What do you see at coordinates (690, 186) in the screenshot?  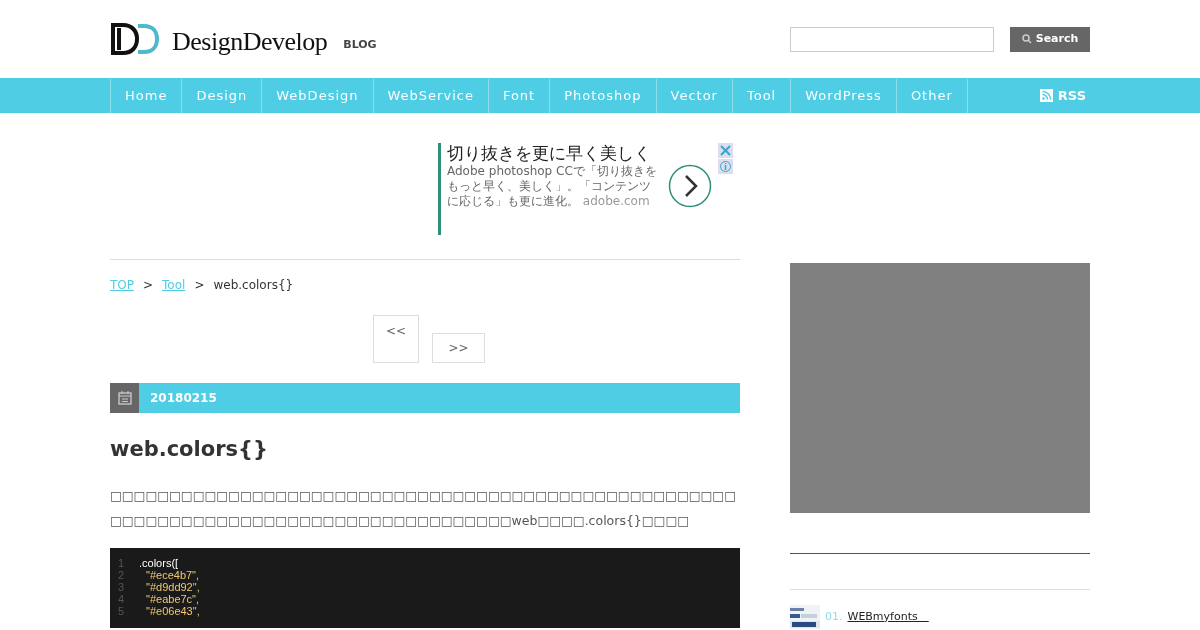 I see `chevron-right-icon` at bounding box center [690, 186].